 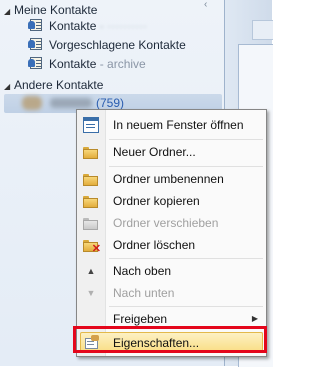 What do you see at coordinates (110, 103) in the screenshot?
I see `item-count: (759)` at bounding box center [110, 103].